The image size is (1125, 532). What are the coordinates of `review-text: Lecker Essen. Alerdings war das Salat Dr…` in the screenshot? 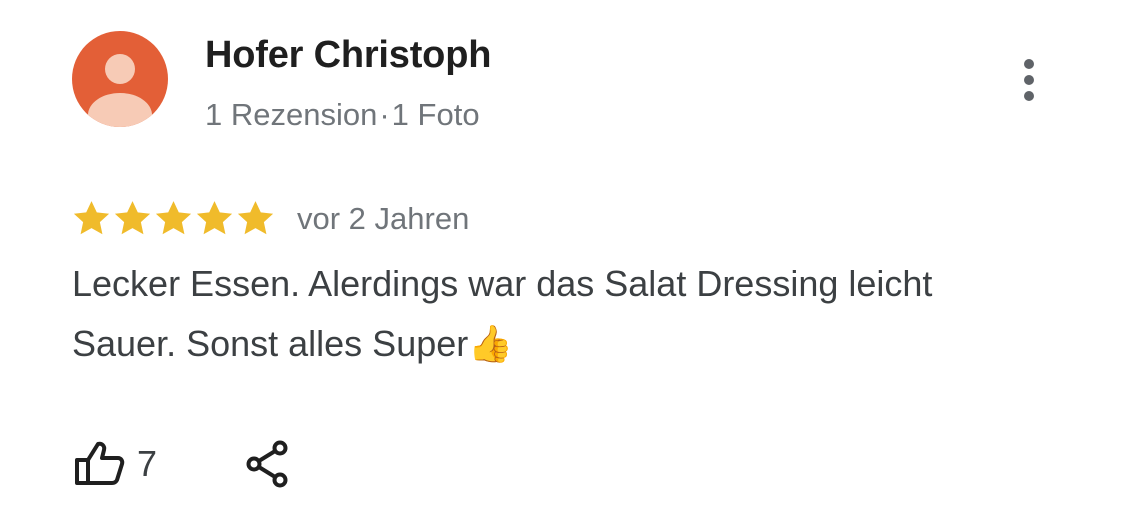 It's located at (502, 313).